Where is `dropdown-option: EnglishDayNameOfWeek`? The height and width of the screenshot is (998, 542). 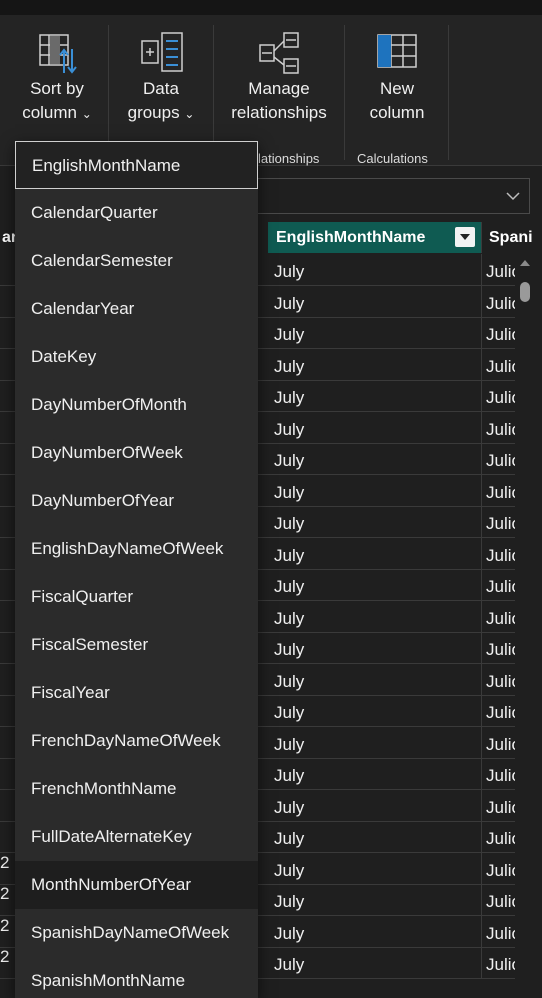
dropdown-option: EnglishDayNameOfWeek is located at coordinates (136, 549).